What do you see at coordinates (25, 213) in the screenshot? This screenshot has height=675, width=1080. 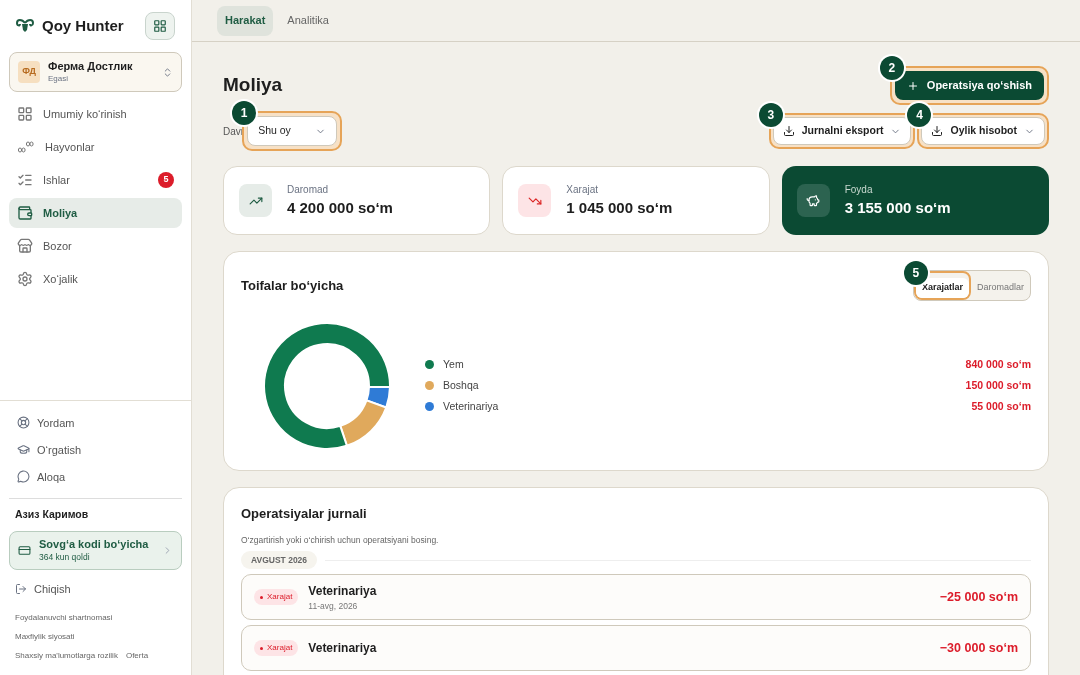 I see `wallet-icon` at bounding box center [25, 213].